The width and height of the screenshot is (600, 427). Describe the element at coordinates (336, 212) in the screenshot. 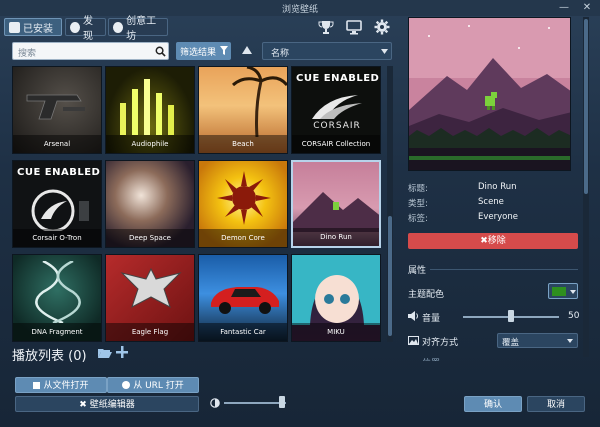

I see `mountain-thumbnail` at that location.